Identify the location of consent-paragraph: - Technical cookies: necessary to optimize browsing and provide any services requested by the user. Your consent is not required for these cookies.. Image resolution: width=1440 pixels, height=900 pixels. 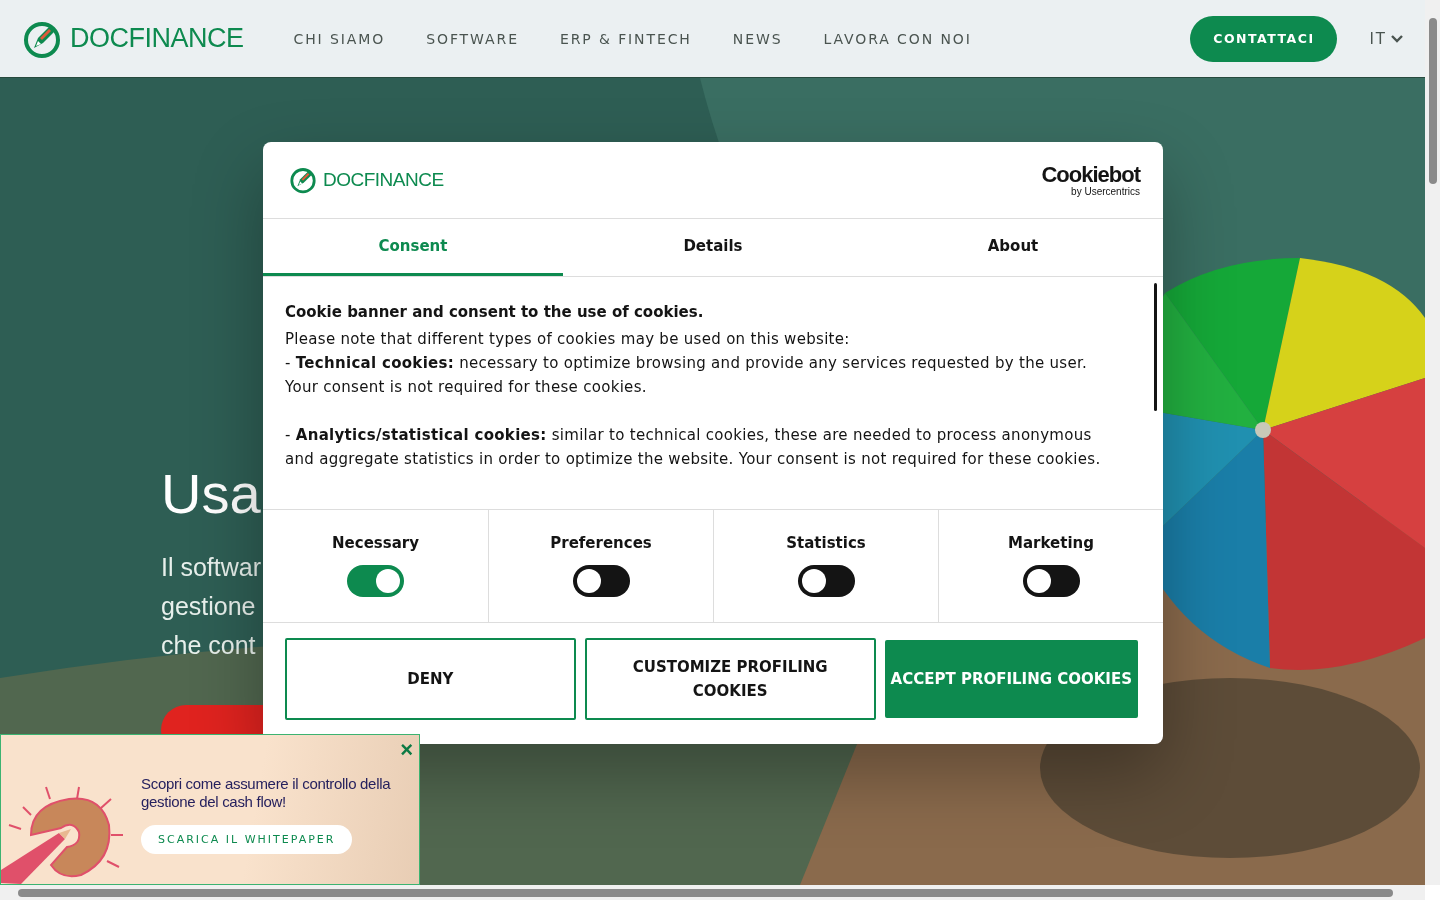
(687, 375).